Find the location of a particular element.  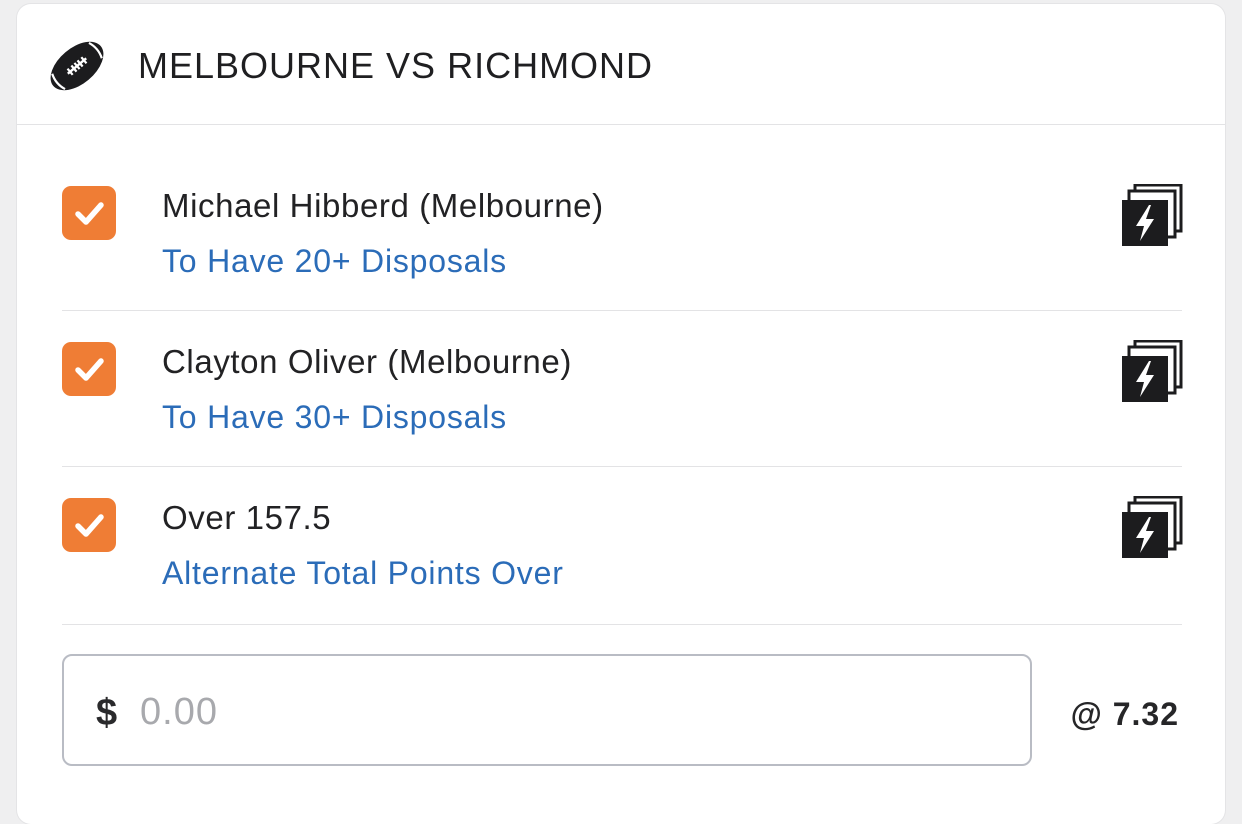

stake-field: $ is located at coordinates (547, 710).